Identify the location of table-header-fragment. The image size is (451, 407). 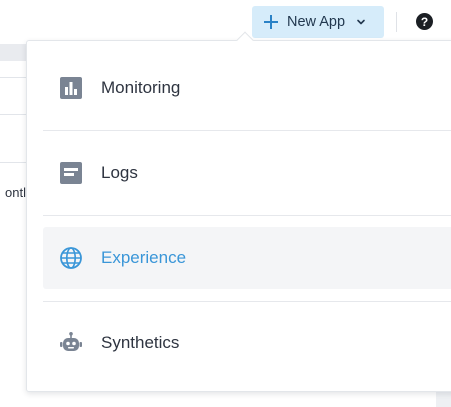
(13, 52).